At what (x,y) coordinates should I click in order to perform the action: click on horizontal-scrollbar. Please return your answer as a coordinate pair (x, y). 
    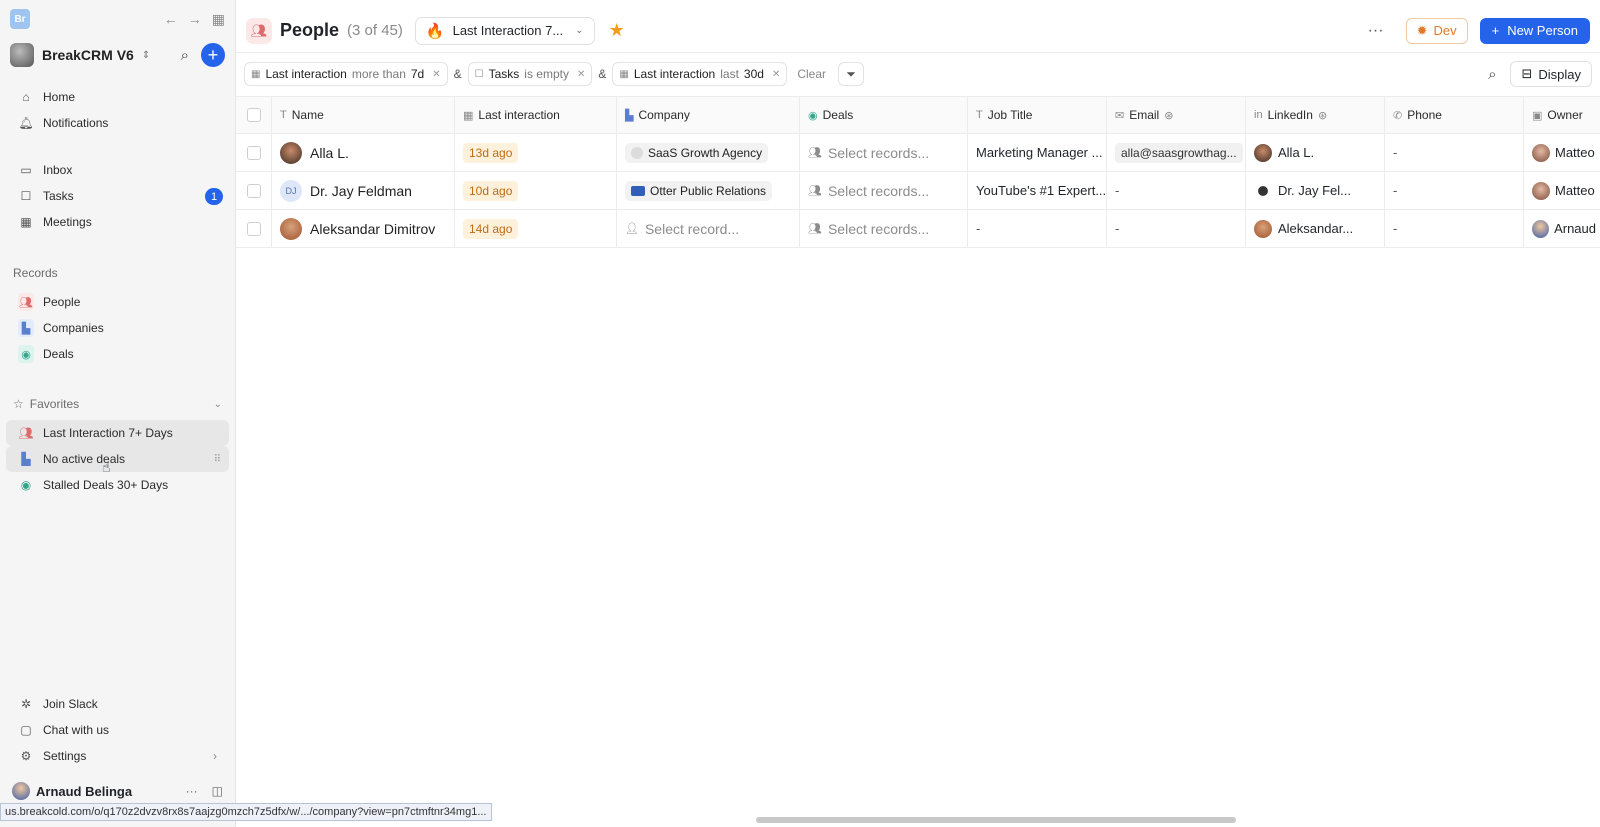
    Looking at the image, I should click on (996, 820).